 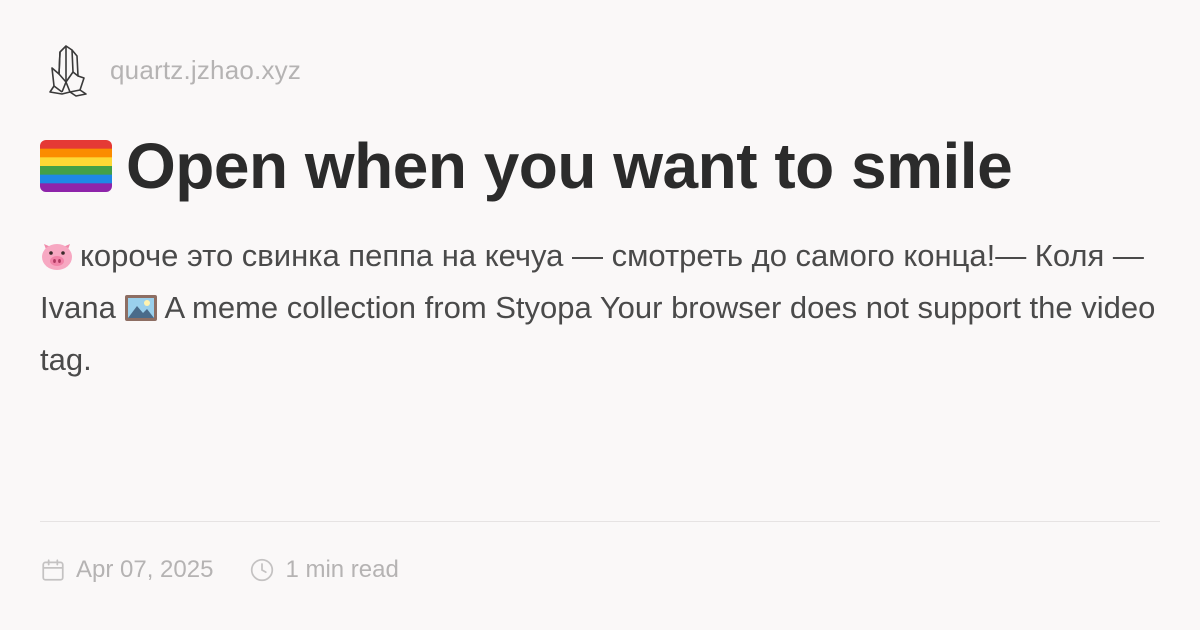 I want to click on publish-date: Apr 07, 2025, so click(x=126, y=570).